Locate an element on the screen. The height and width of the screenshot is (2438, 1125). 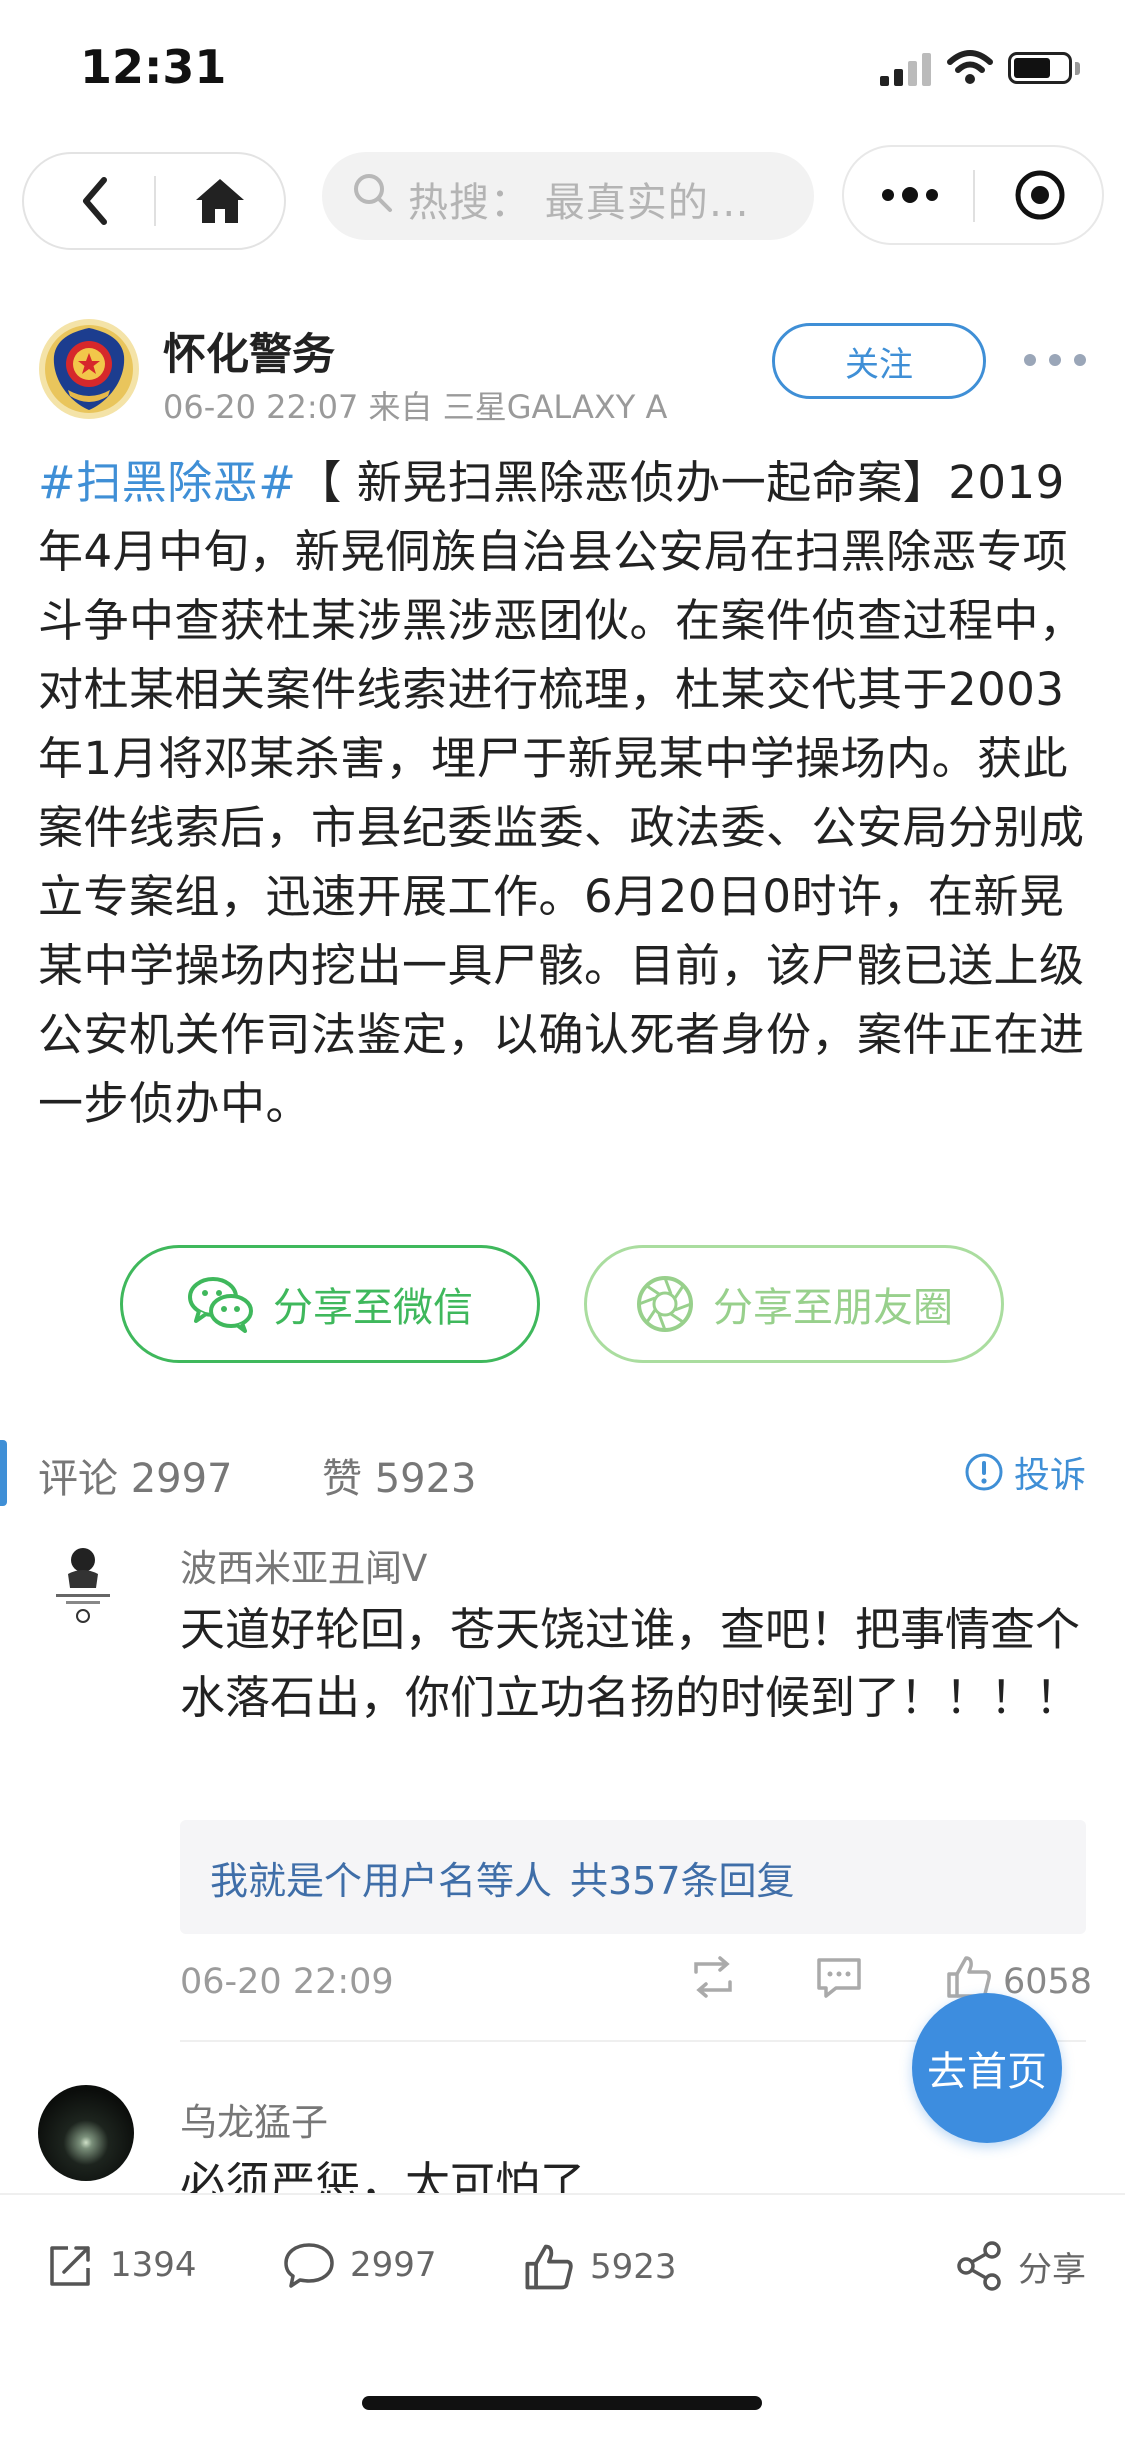
reply-users: 我就是个用户名等人 is located at coordinates (381, 1880).